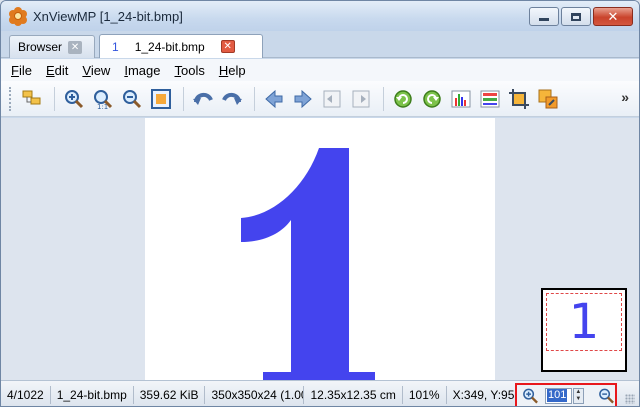  Describe the element at coordinates (584, 322) in the screenshot. I see `navigator-digit: 1` at that location.